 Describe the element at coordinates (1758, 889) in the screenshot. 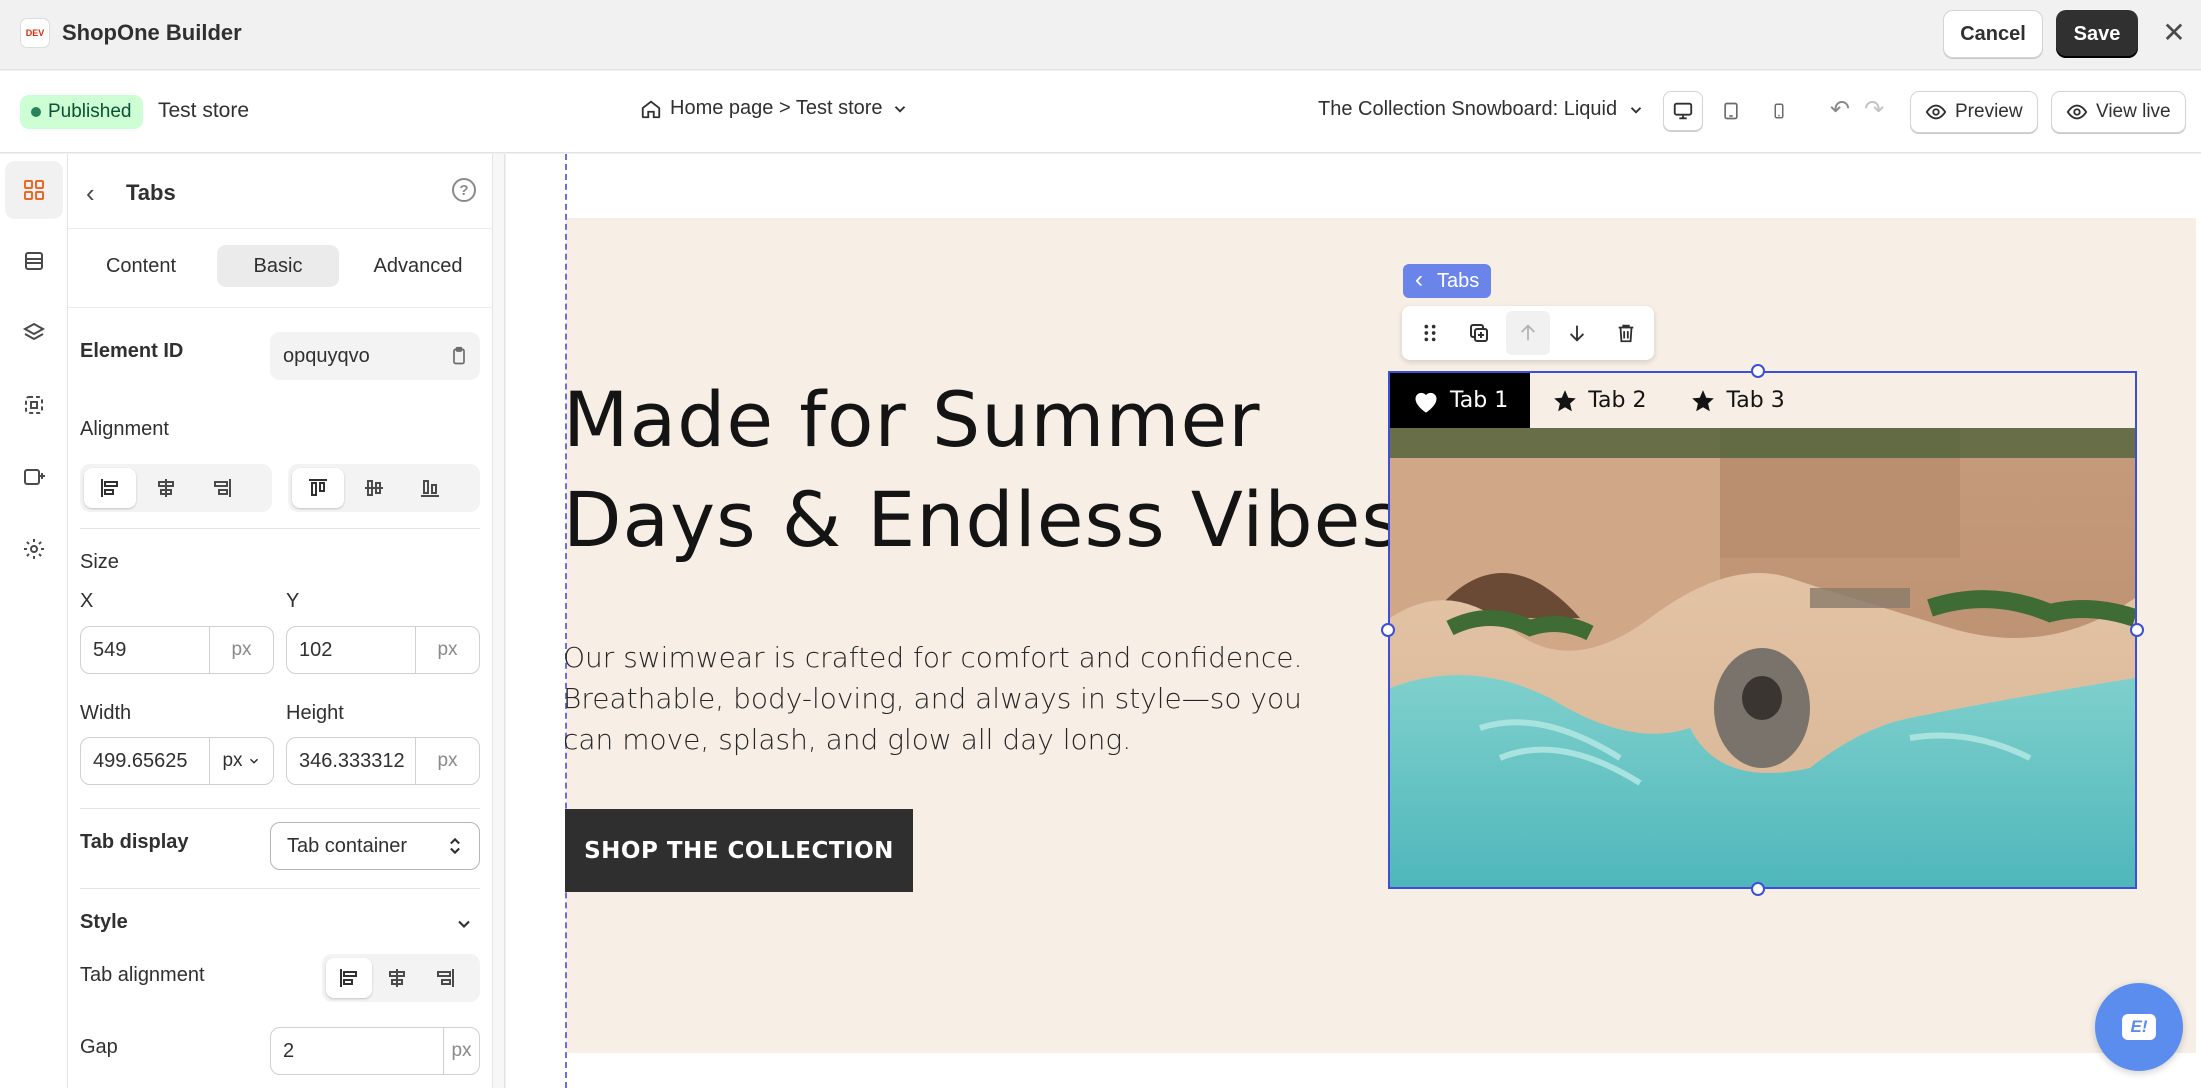

I see `resize-handle-bottom` at that location.